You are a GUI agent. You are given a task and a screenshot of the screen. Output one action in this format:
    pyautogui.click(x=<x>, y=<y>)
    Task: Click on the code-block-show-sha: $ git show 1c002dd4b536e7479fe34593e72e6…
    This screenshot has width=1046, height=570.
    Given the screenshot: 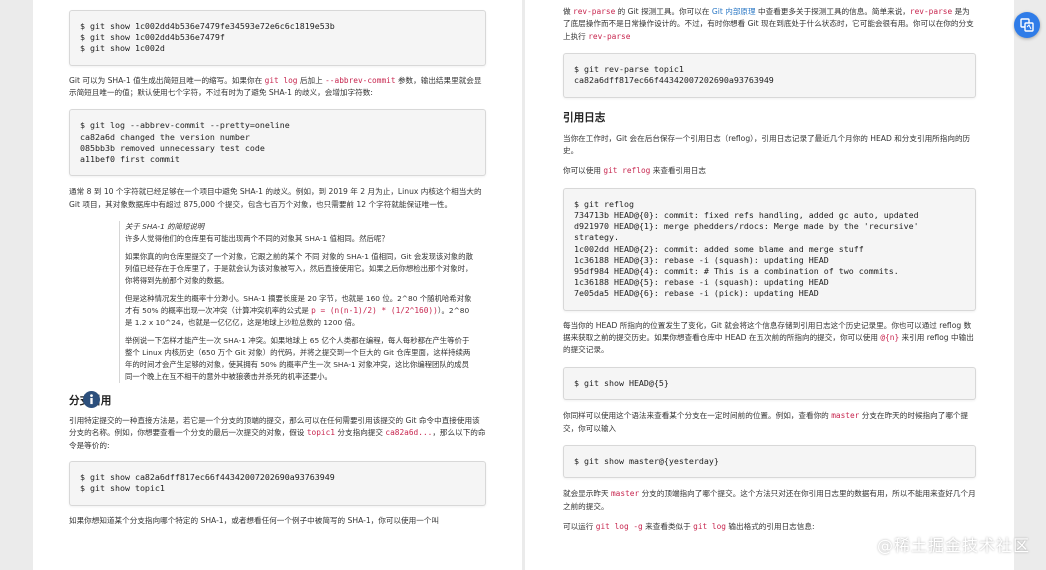 What is the action you would take?
    pyautogui.click(x=277, y=38)
    